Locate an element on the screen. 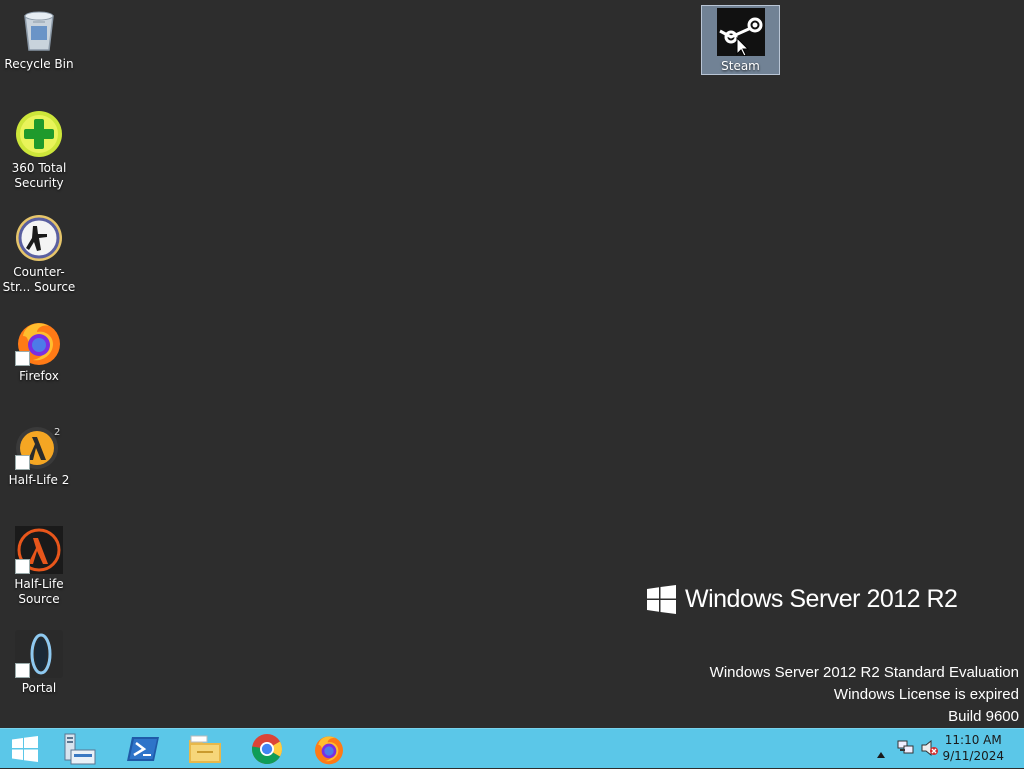 The image size is (1024, 769). desktop-icon-counter-strike-source: Counter-Str... Source is located at coordinates (39, 251).